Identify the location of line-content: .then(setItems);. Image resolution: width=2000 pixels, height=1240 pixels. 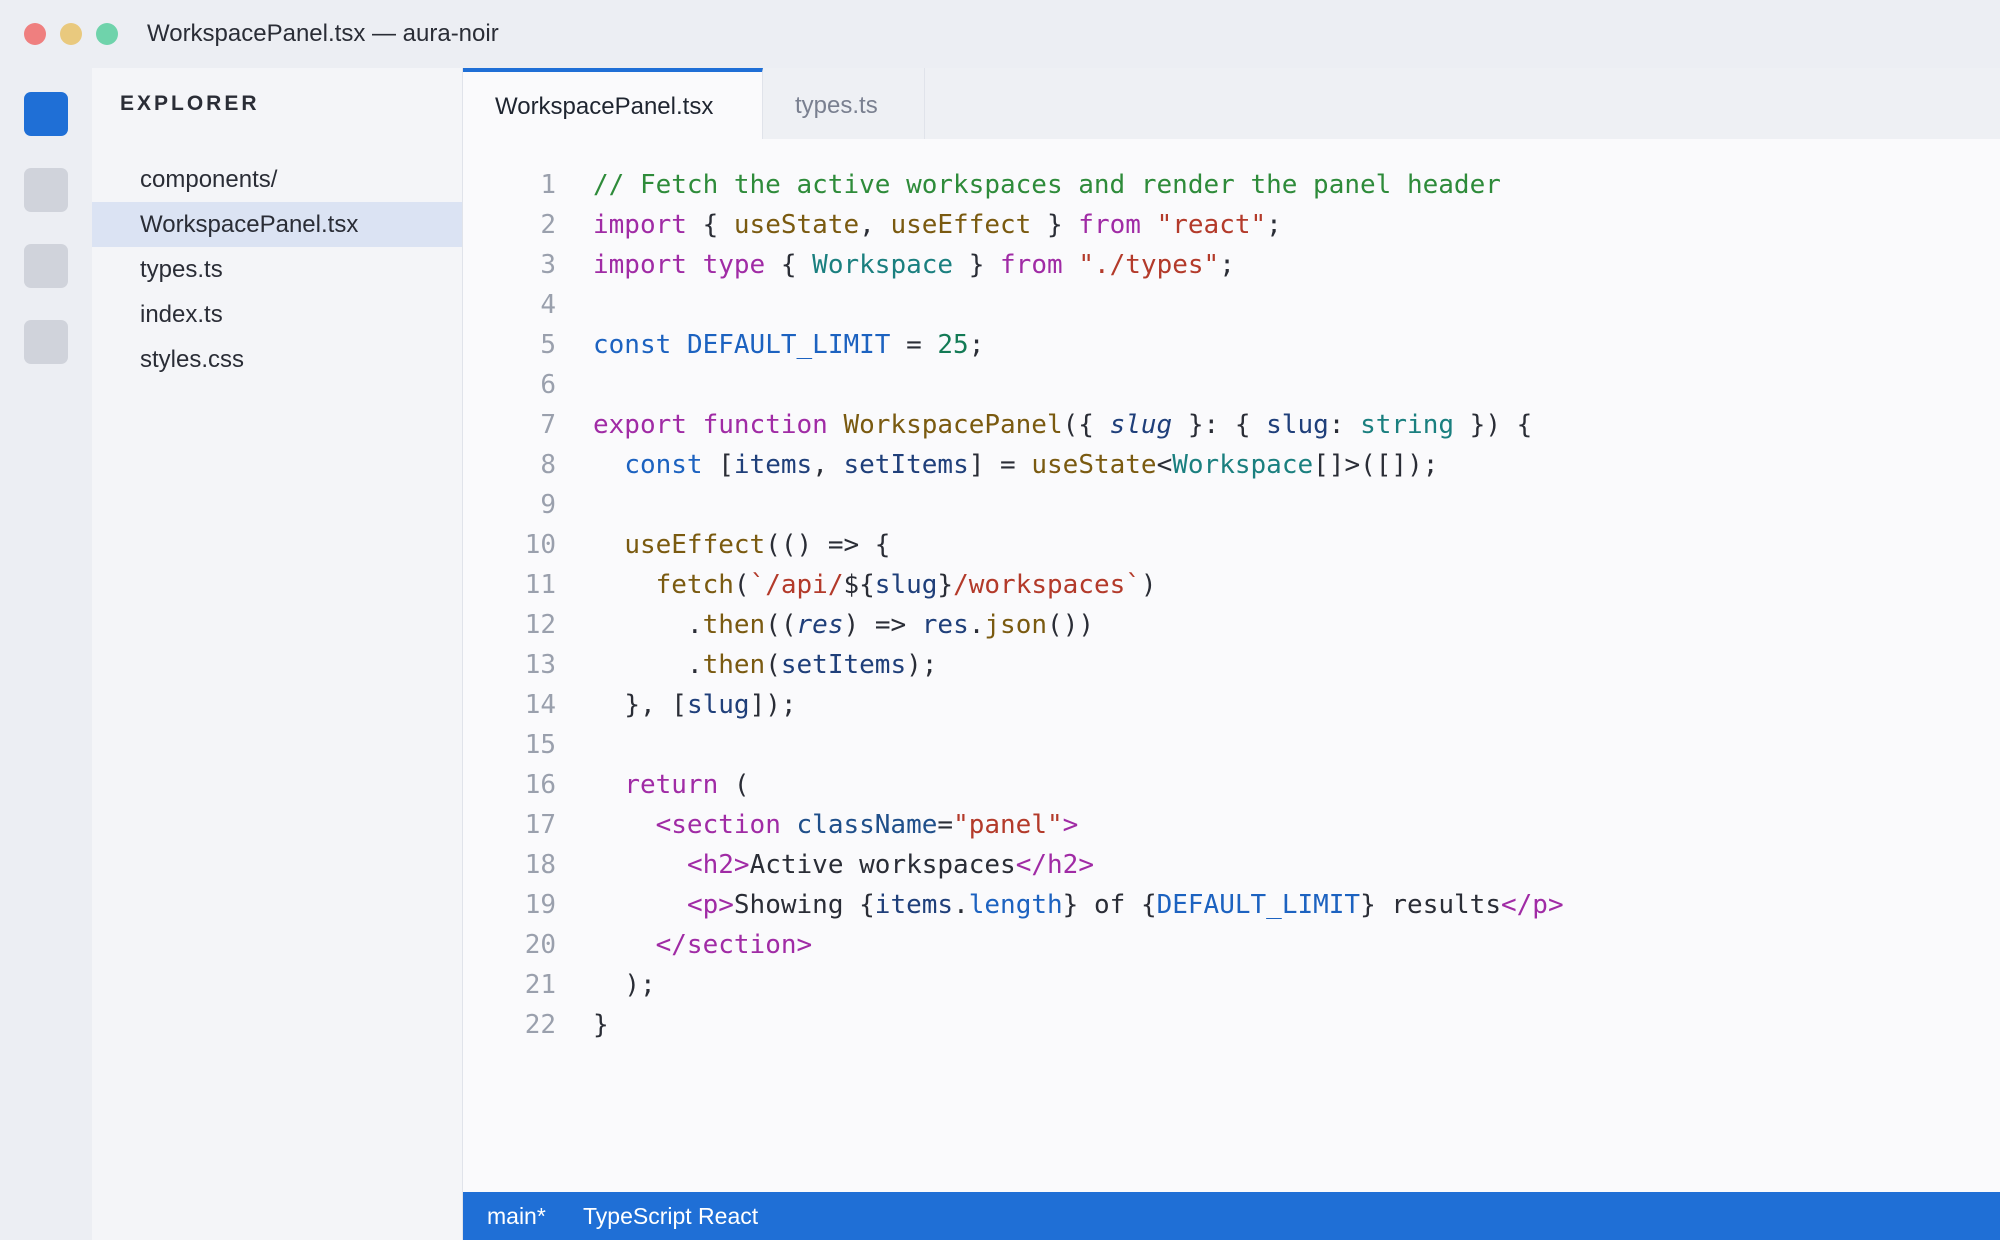
(812, 665).